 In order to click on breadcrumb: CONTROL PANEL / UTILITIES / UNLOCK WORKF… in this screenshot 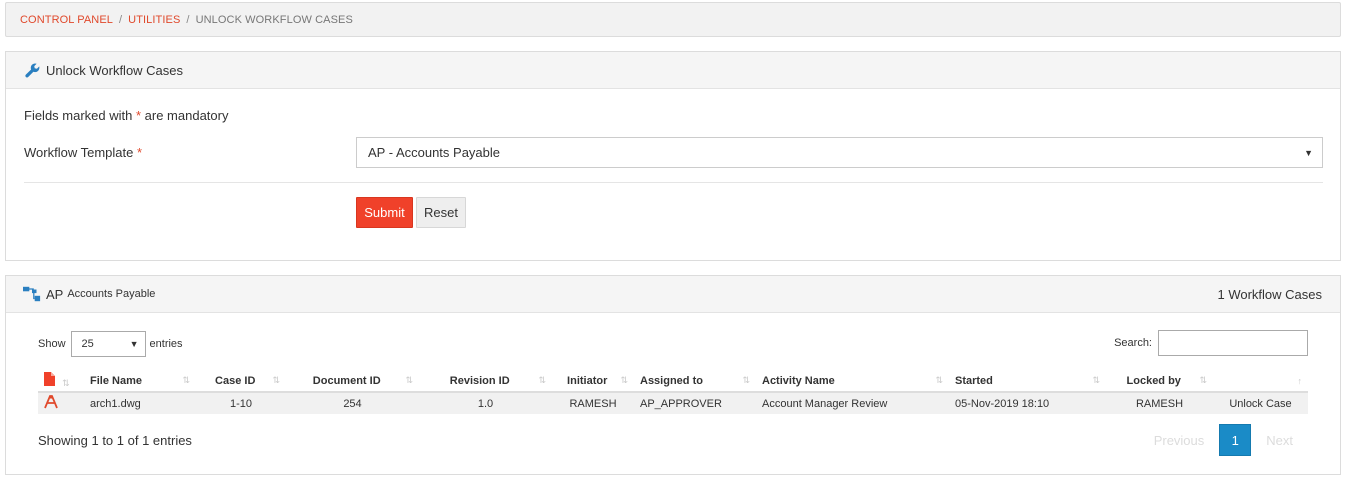, I will do `click(673, 19)`.